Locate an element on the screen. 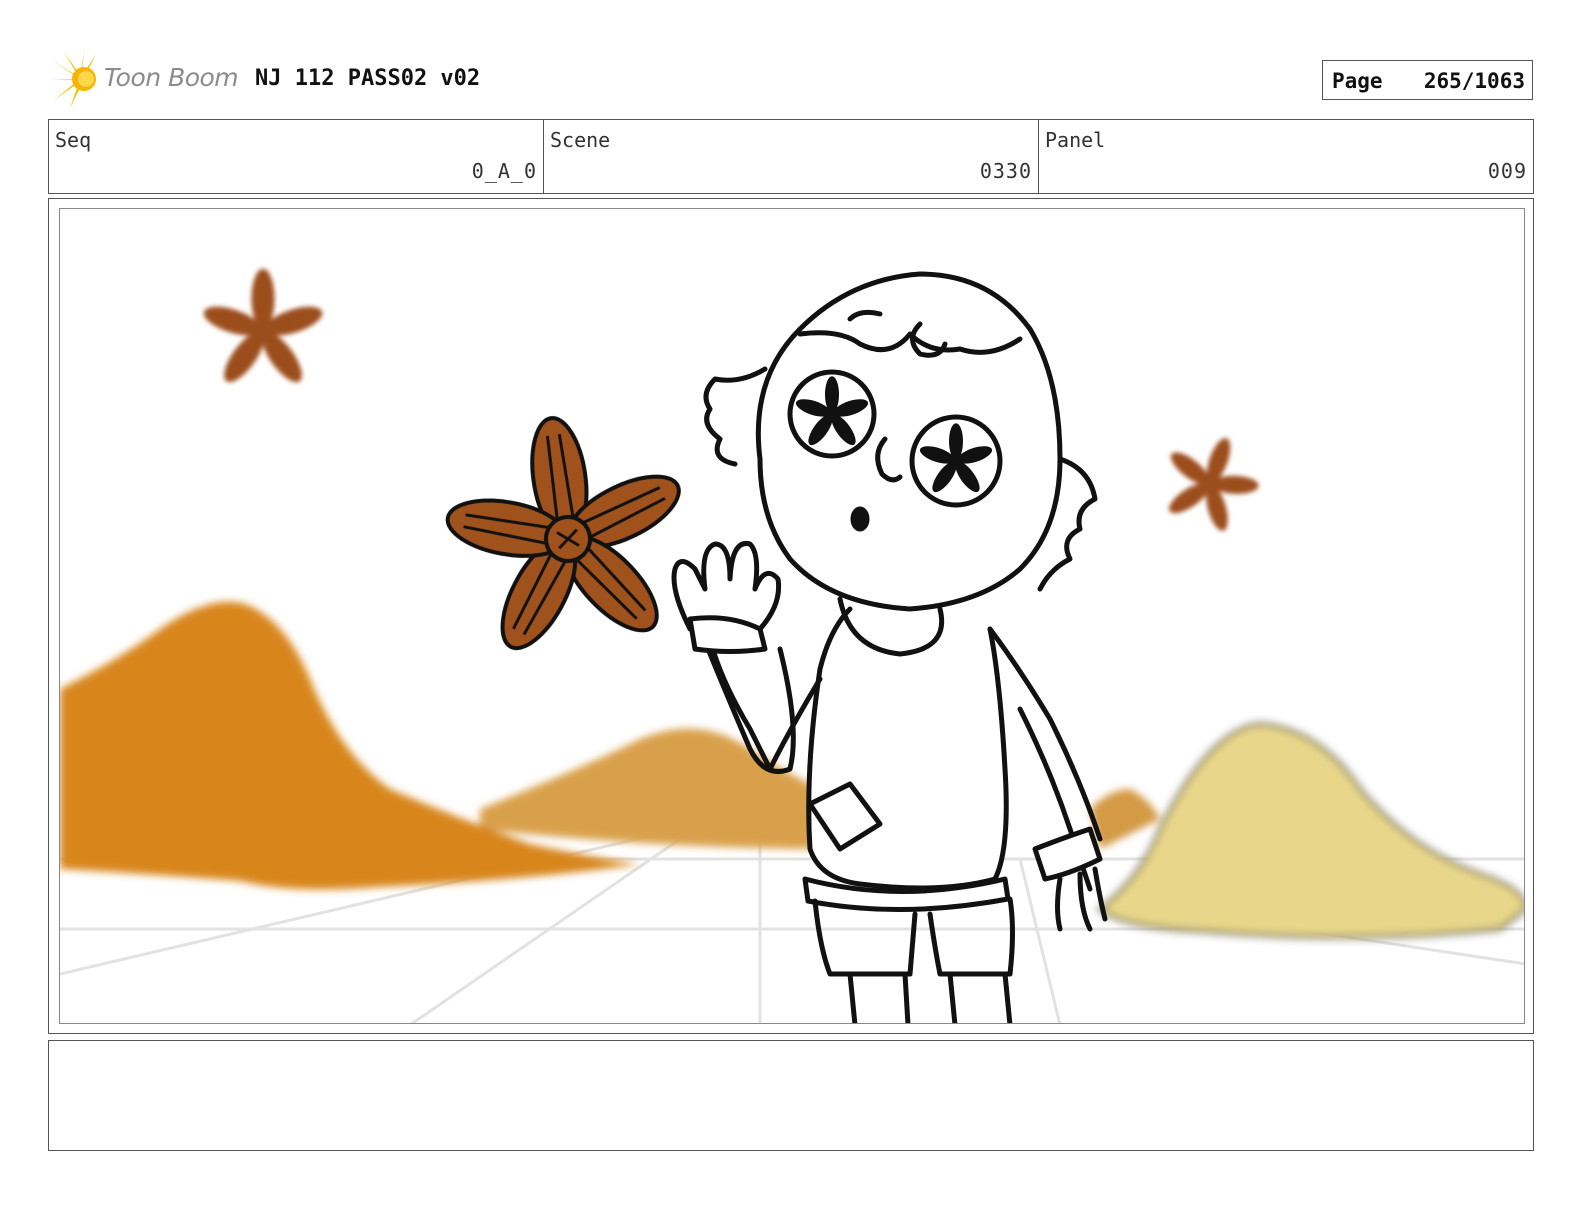 This screenshot has height=1224, width=1584. document-title: NJ 112 PASS02 v02 is located at coordinates (368, 78).